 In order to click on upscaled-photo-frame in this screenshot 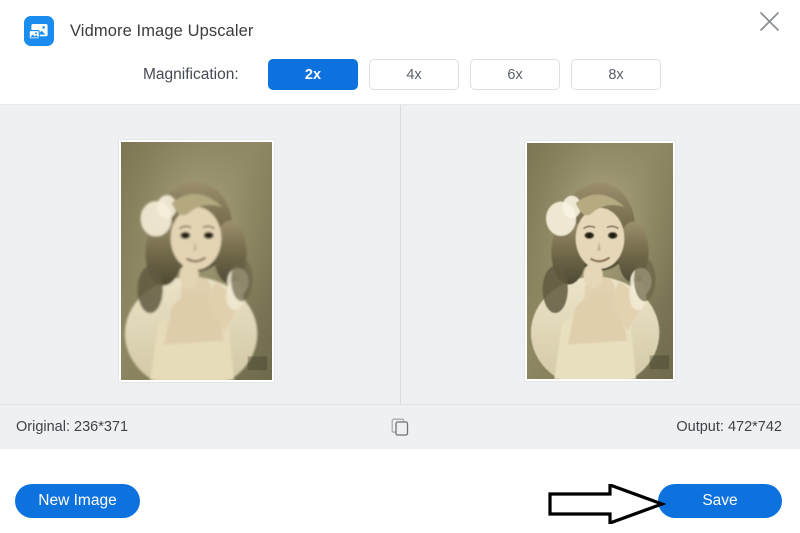, I will do `click(600, 261)`.